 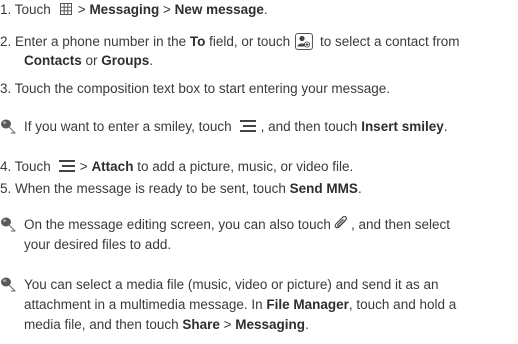 What do you see at coordinates (304, 41) in the screenshot?
I see `add-contact-icon` at bounding box center [304, 41].